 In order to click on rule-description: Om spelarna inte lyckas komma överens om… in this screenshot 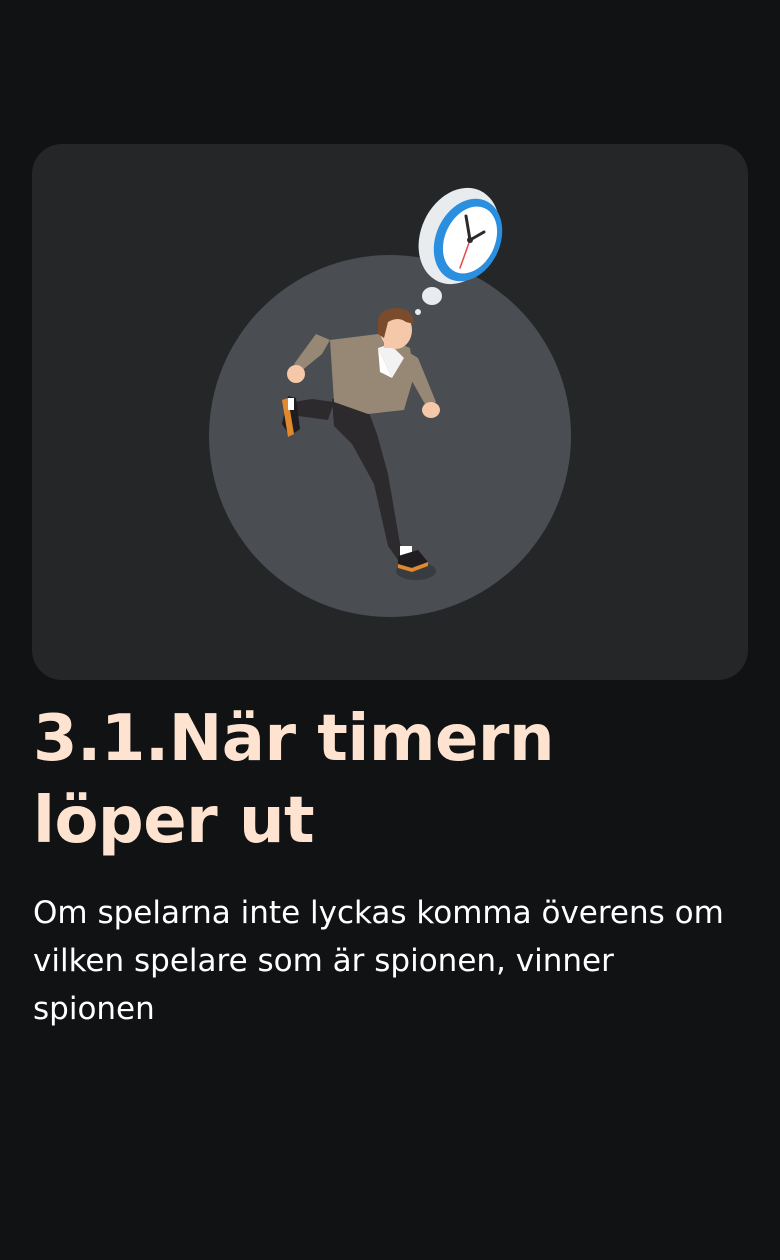, I will do `click(378, 961)`.